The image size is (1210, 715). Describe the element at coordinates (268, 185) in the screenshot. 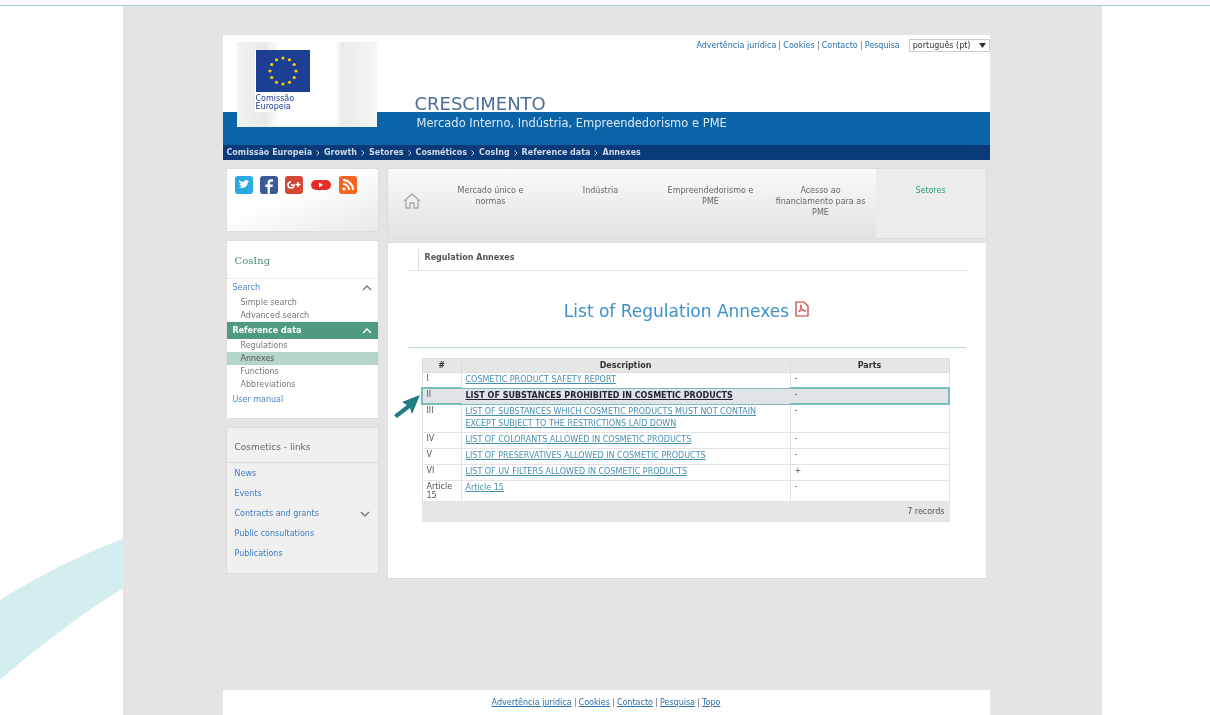

I see `facebook-icon` at that location.